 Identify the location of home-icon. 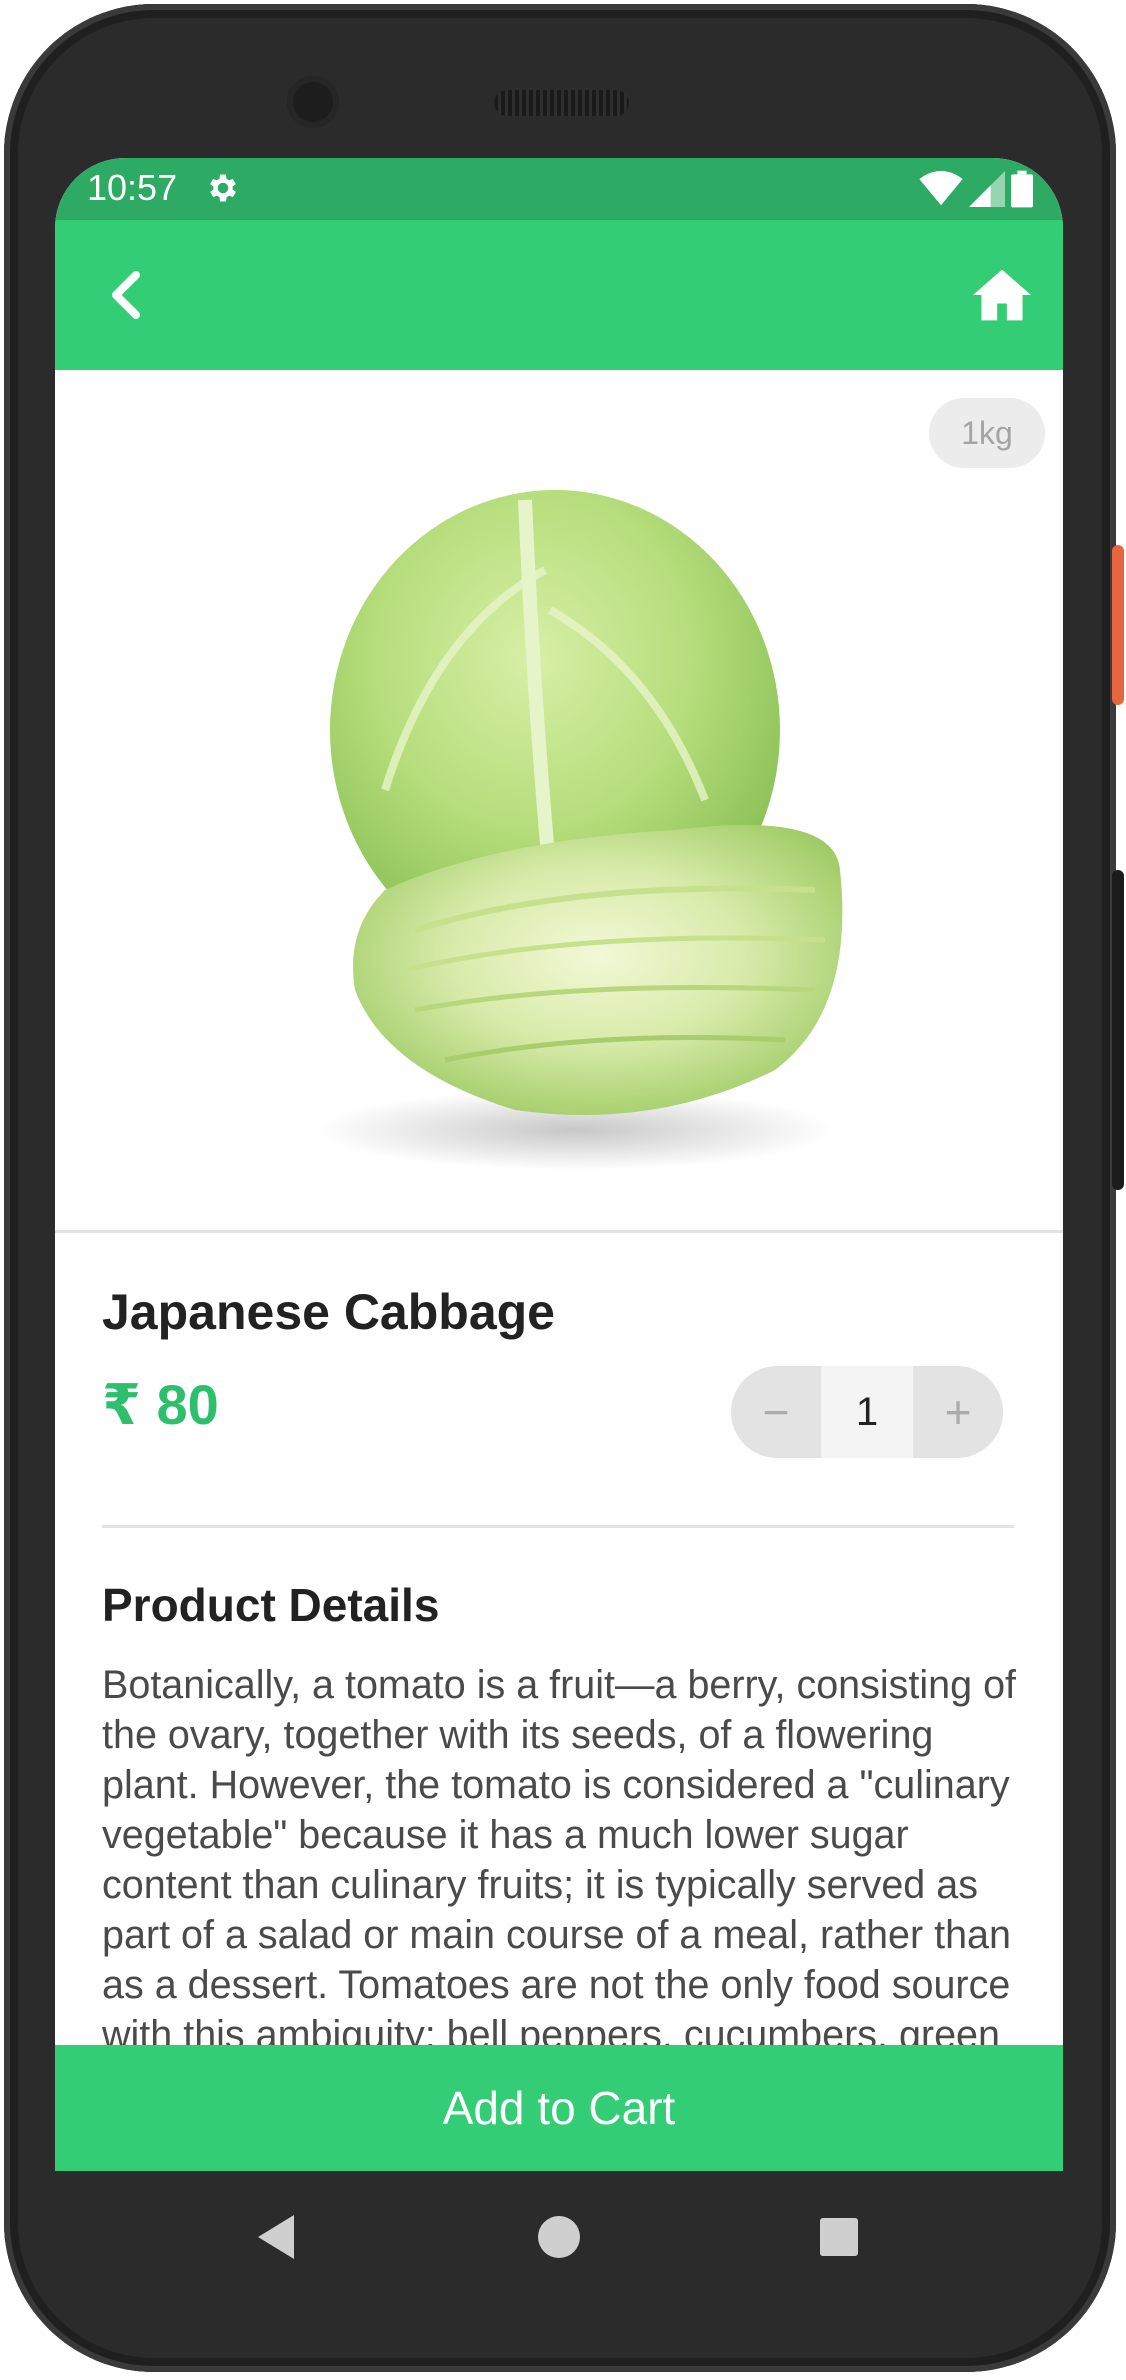
(1002, 295).